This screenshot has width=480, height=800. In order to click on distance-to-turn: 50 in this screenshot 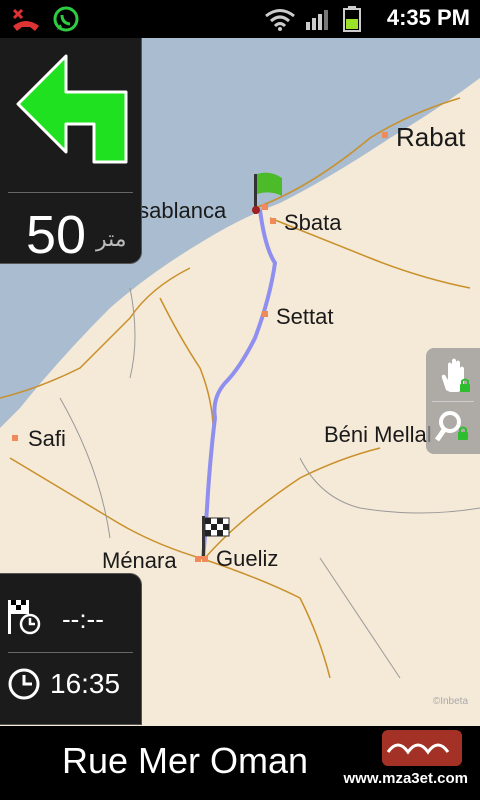, I will do `click(56, 235)`.